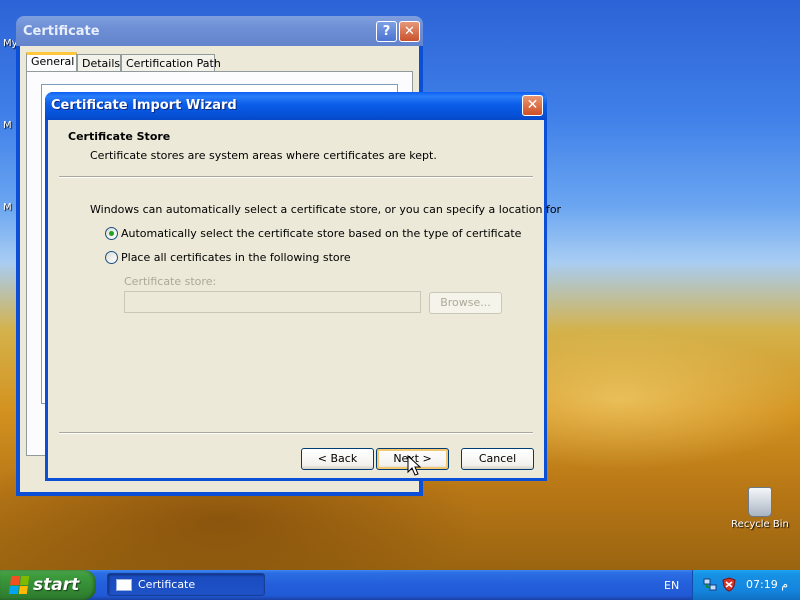 This screenshot has height=600, width=800. What do you see at coordinates (99, 63) in the screenshot?
I see `tab-details: Details` at bounding box center [99, 63].